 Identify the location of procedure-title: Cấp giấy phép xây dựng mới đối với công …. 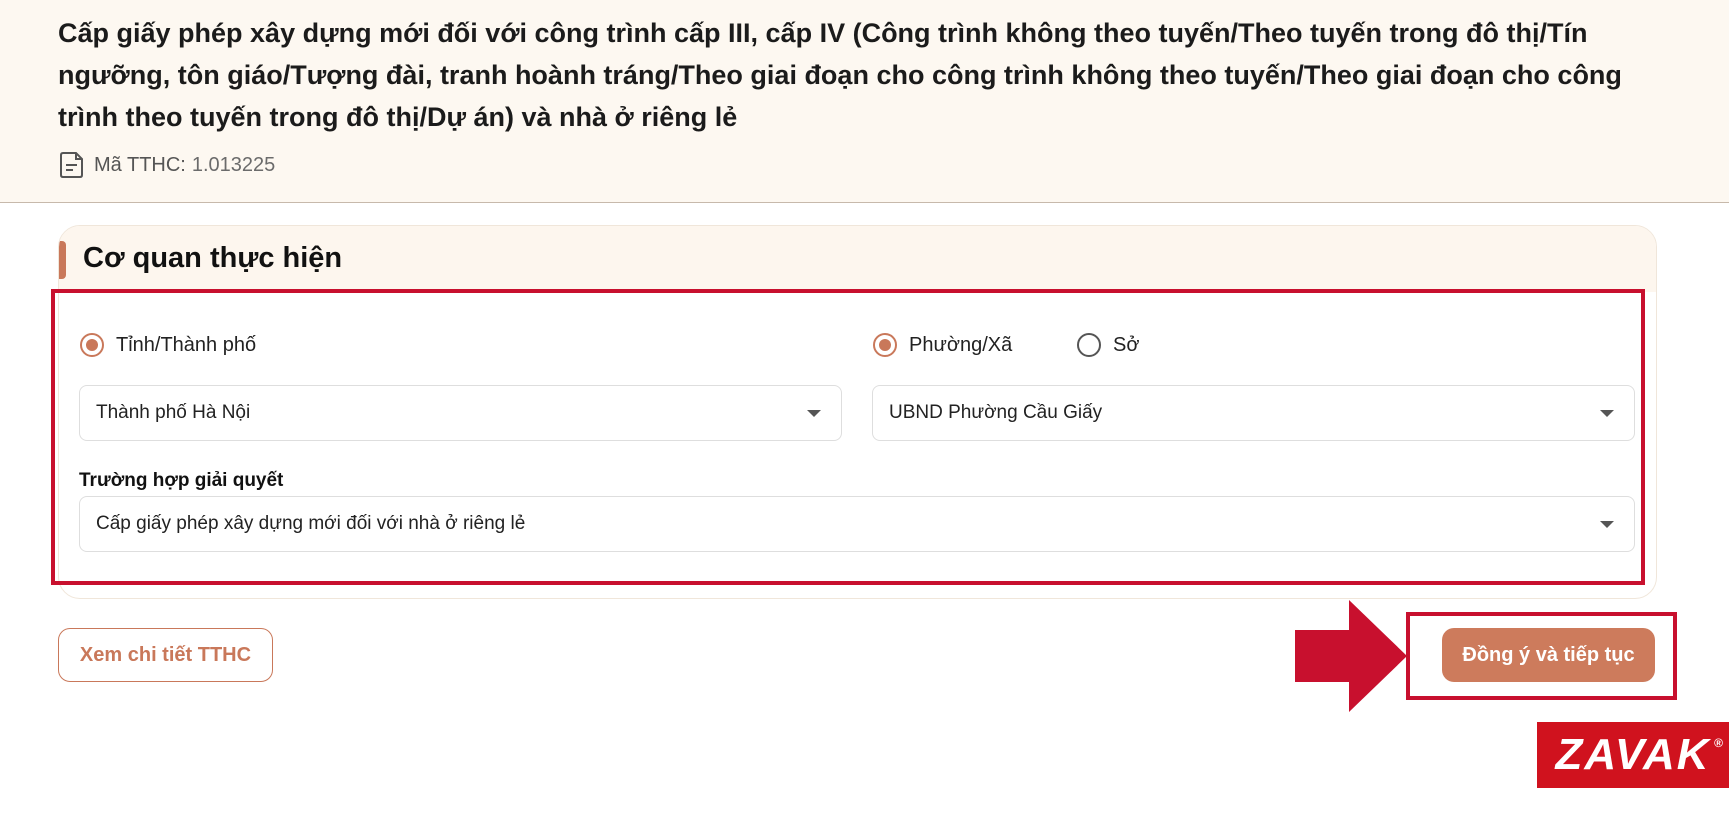
(840, 75).